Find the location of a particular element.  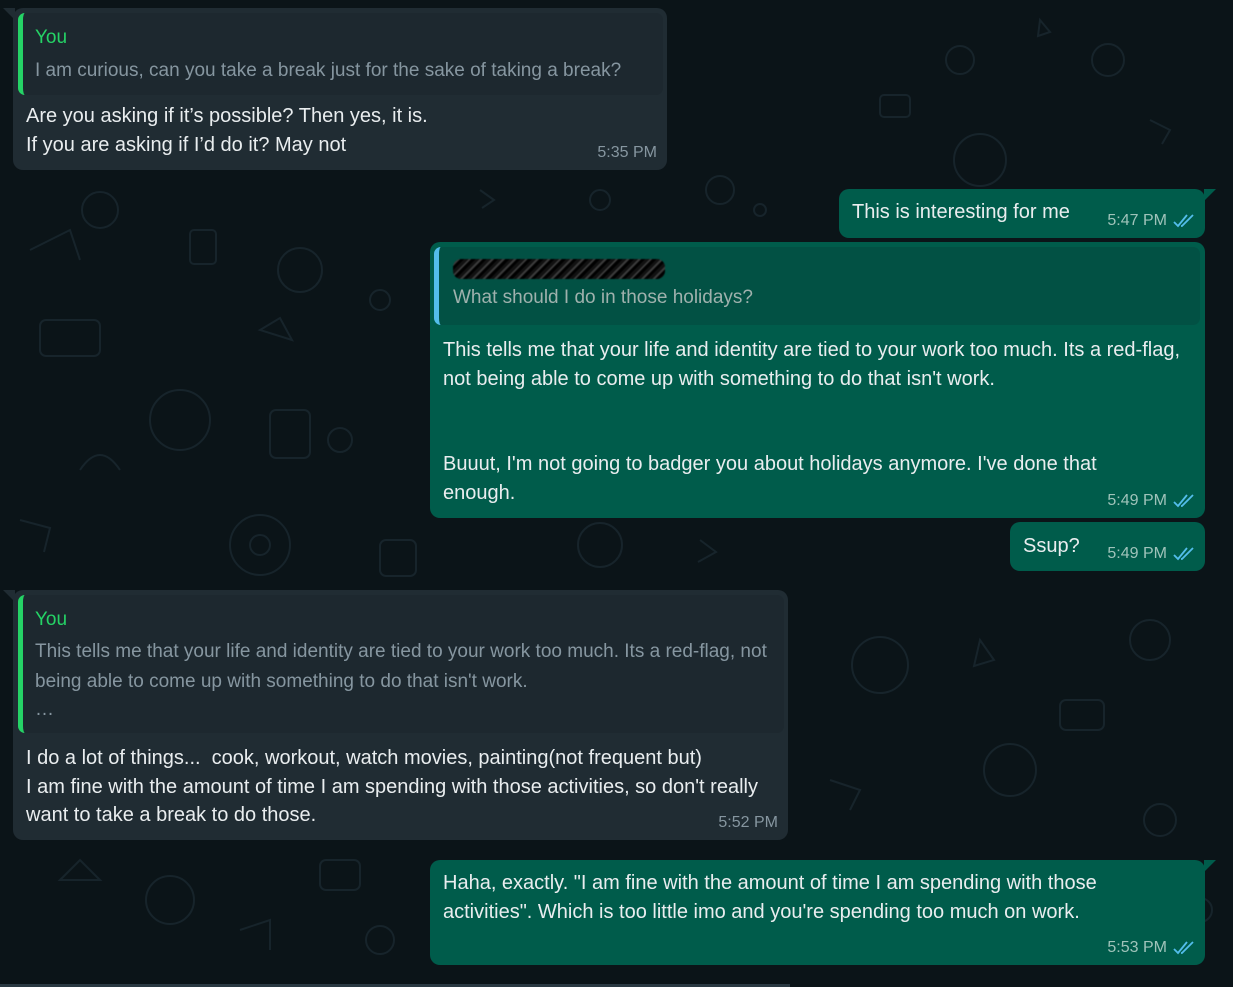

message-time: 5:52 PM is located at coordinates (748, 822).